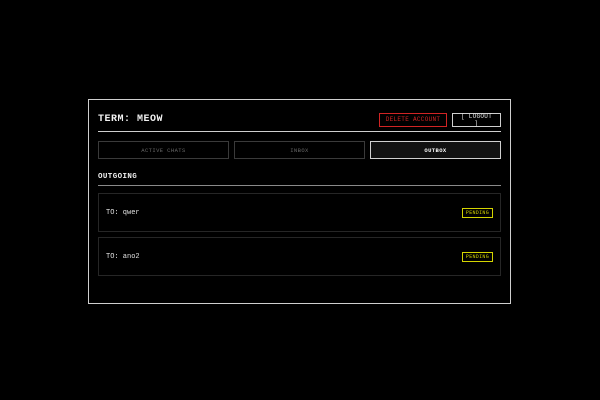 Image resolution: width=600 pixels, height=400 pixels. Describe the element at coordinates (123, 212) in the screenshot. I see `recipient-label: TO: qwer` at that location.